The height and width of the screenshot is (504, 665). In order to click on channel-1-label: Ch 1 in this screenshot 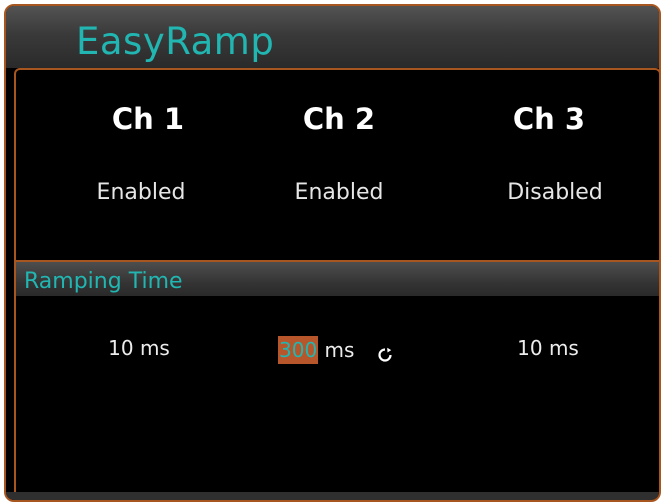, I will do `click(148, 119)`.